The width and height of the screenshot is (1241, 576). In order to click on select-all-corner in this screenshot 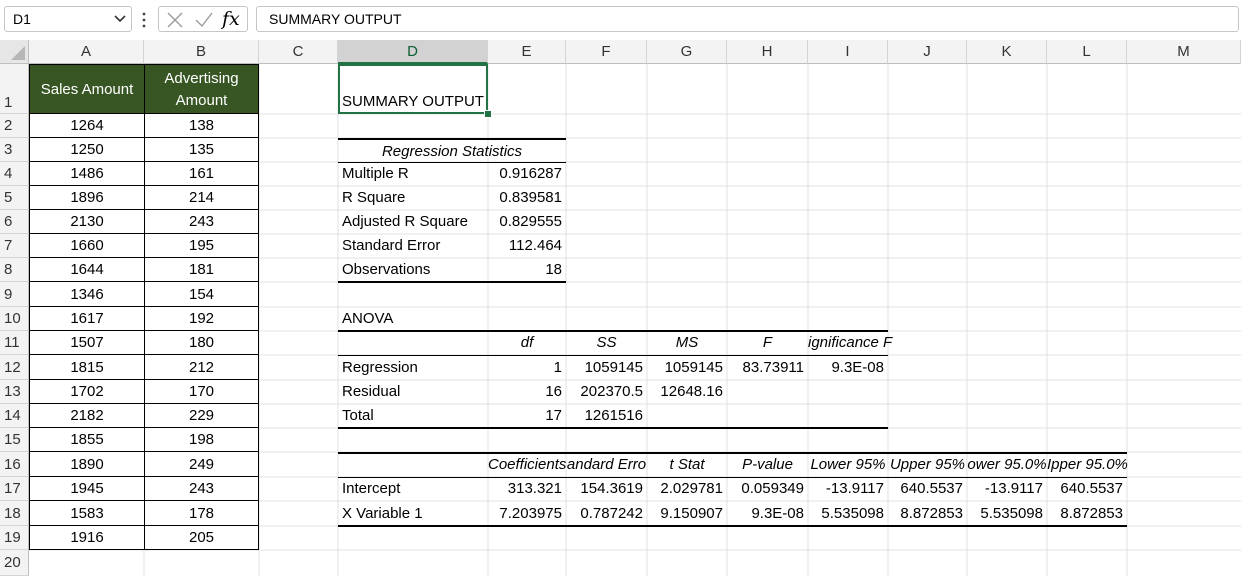, I will do `click(14, 52)`.